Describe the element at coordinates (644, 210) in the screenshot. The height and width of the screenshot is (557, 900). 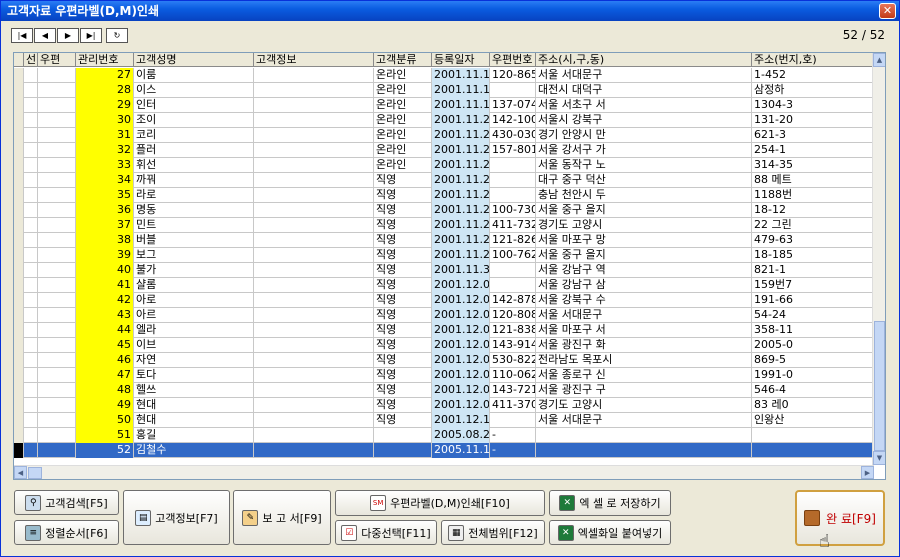
I see `addr1-cell: 서울 중구 을지` at that location.